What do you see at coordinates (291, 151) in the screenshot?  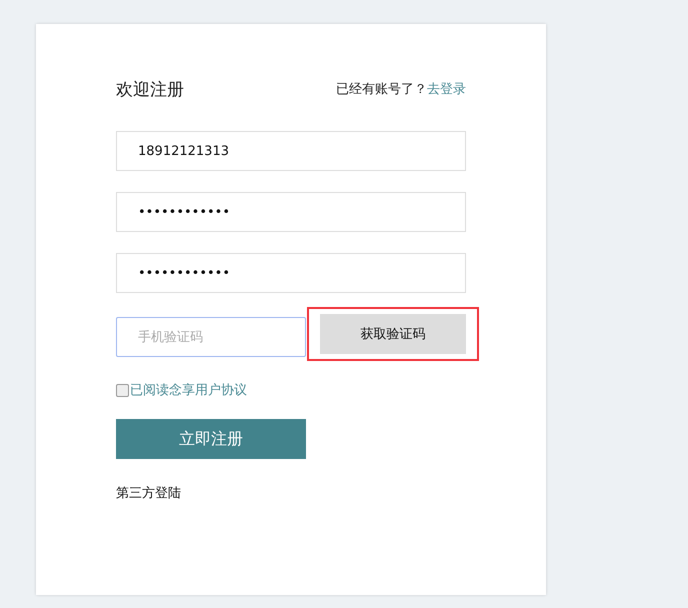 I see `input-field: 18912121313` at bounding box center [291, 151].